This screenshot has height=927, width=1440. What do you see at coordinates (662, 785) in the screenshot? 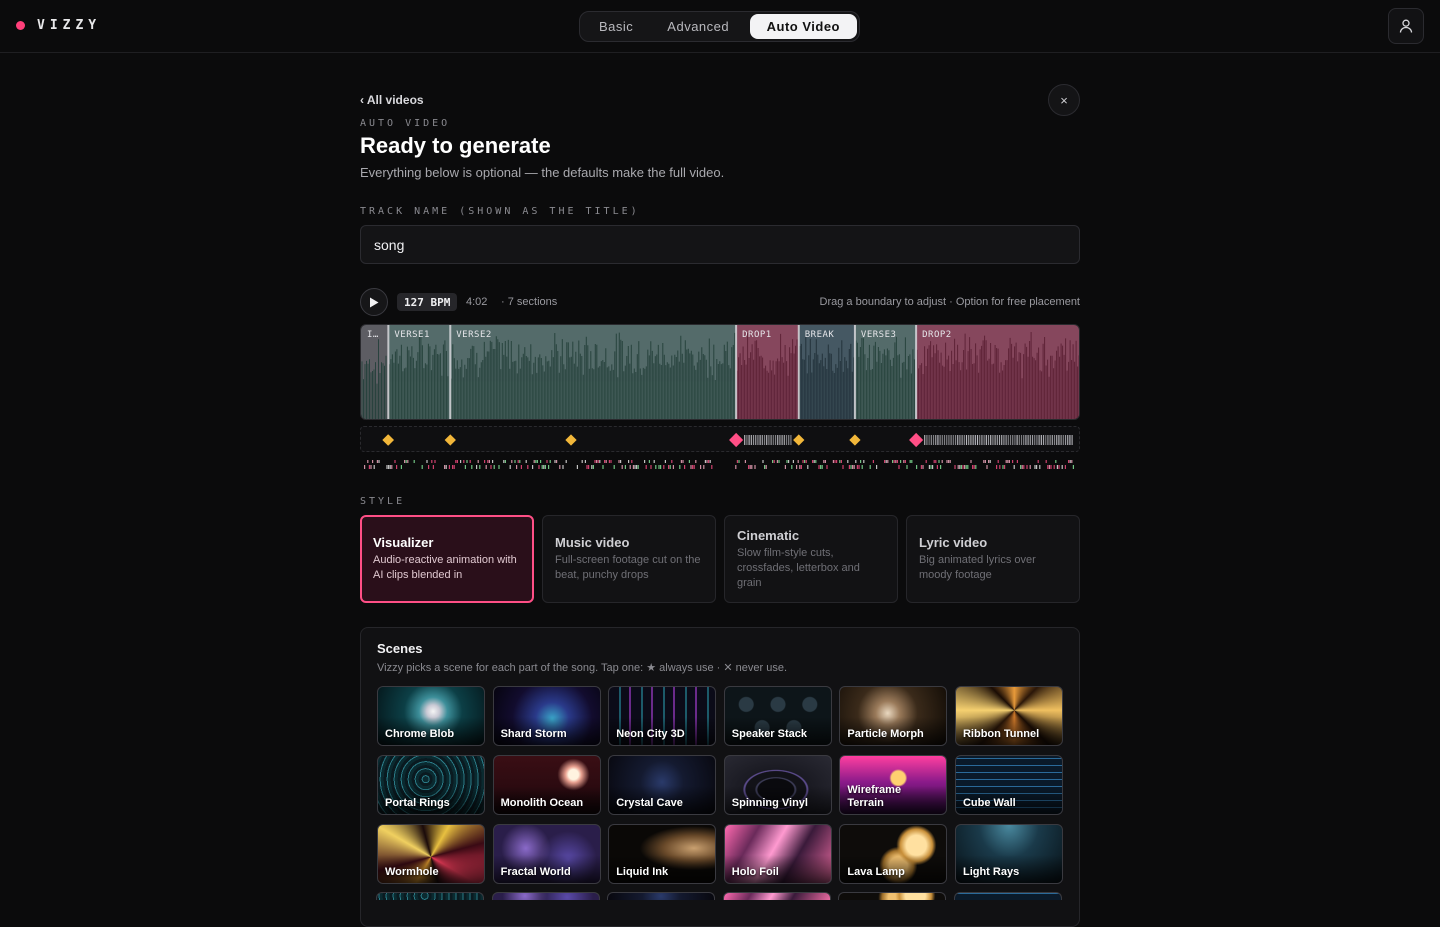
I see `scene-tile-crystal-cave: Crystal Cave` at bounding box center [662, 785].